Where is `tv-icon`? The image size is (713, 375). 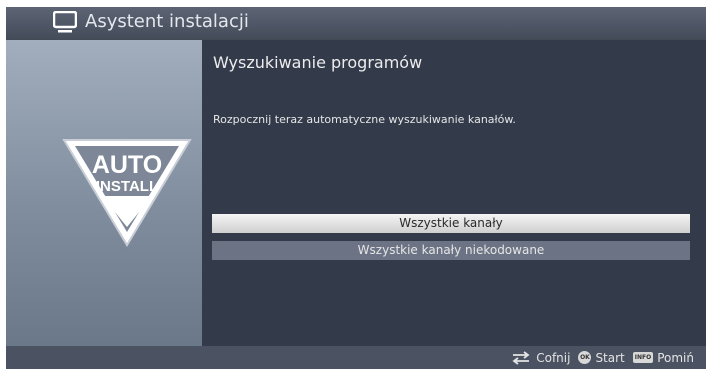
tv-icon is located at coordinates (65, 22).